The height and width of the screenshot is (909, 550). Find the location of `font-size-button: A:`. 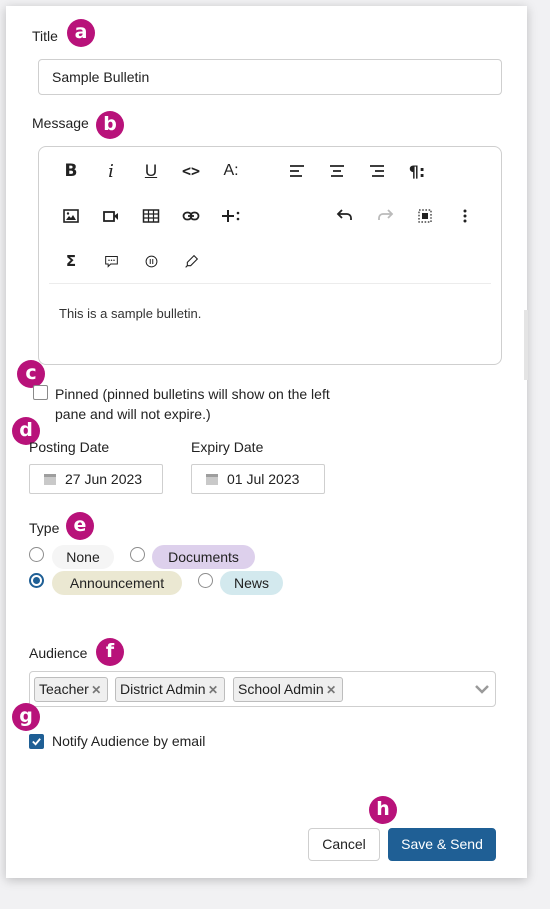

font-size-button: A: is located at coordinates (231, 171).